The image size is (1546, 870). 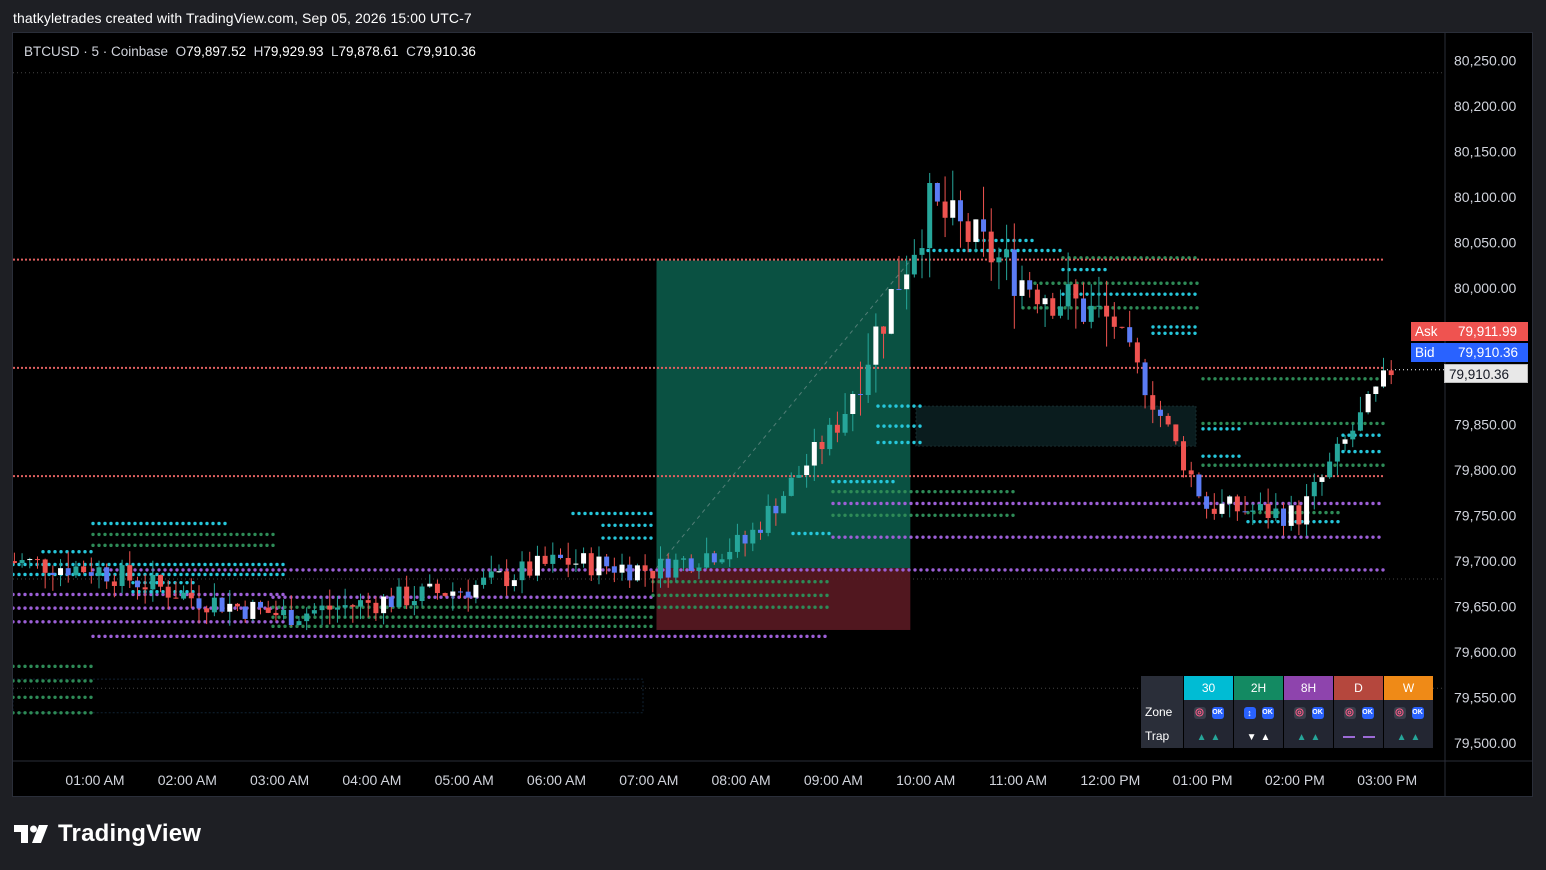 What do you see at coordinates (1408, 736) in the screenshot?
I see `trap-cell-w: ▲ ▲` at bounding box center [1408, 736].